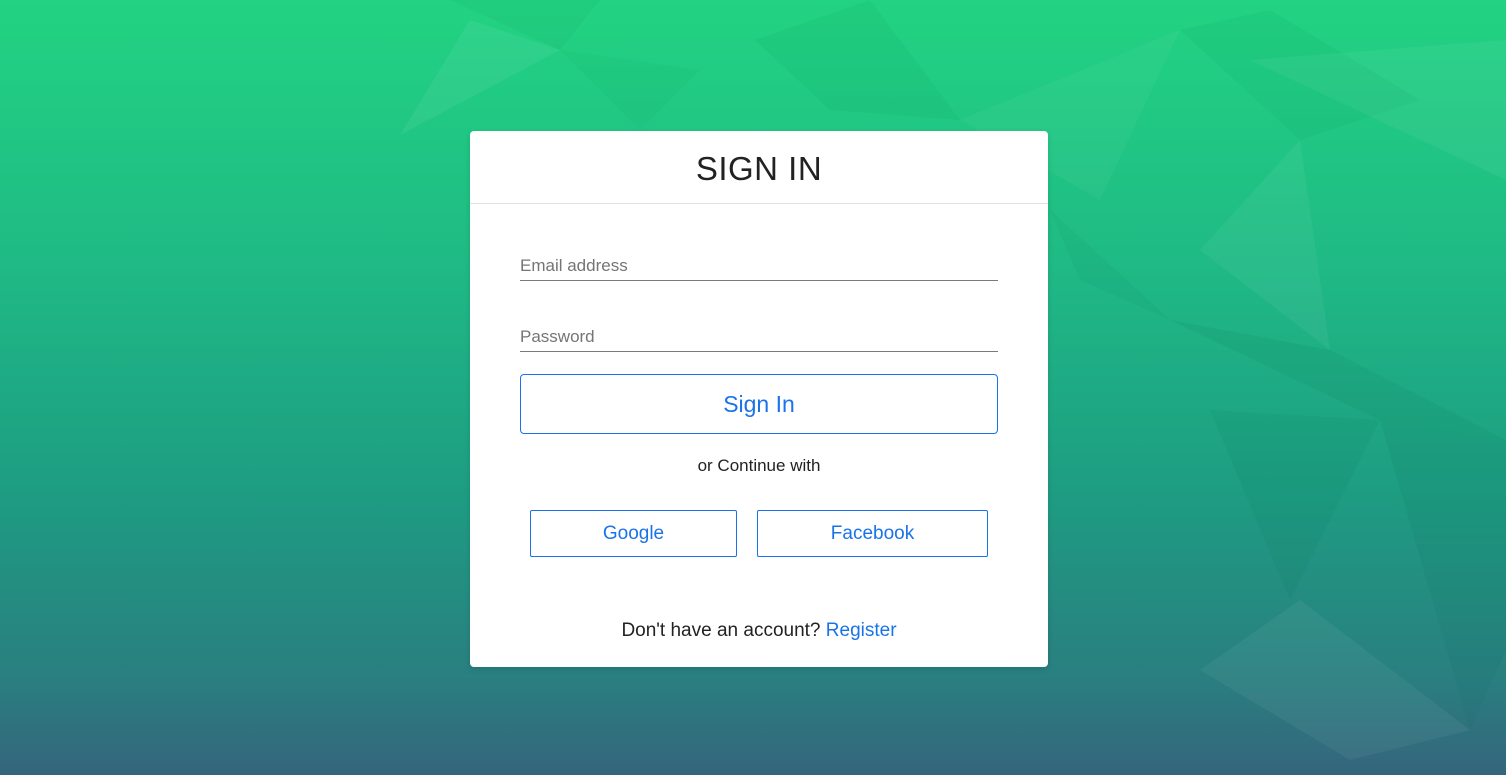  I want to click on page-title: SIGN IN, so click(759, 168).